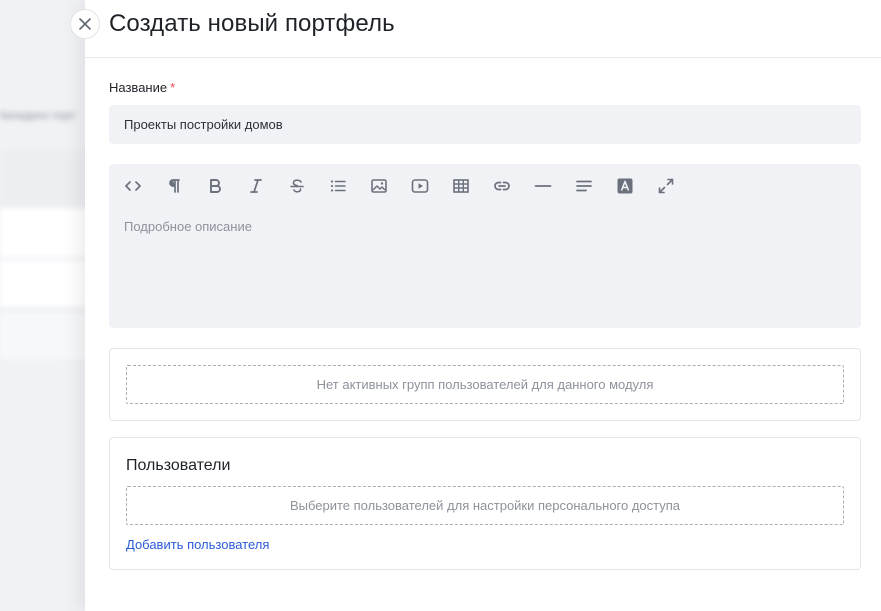 This screenshot has width=881, height=611. I want to click on page-title: Создать новый портфель, so click(252, 23).